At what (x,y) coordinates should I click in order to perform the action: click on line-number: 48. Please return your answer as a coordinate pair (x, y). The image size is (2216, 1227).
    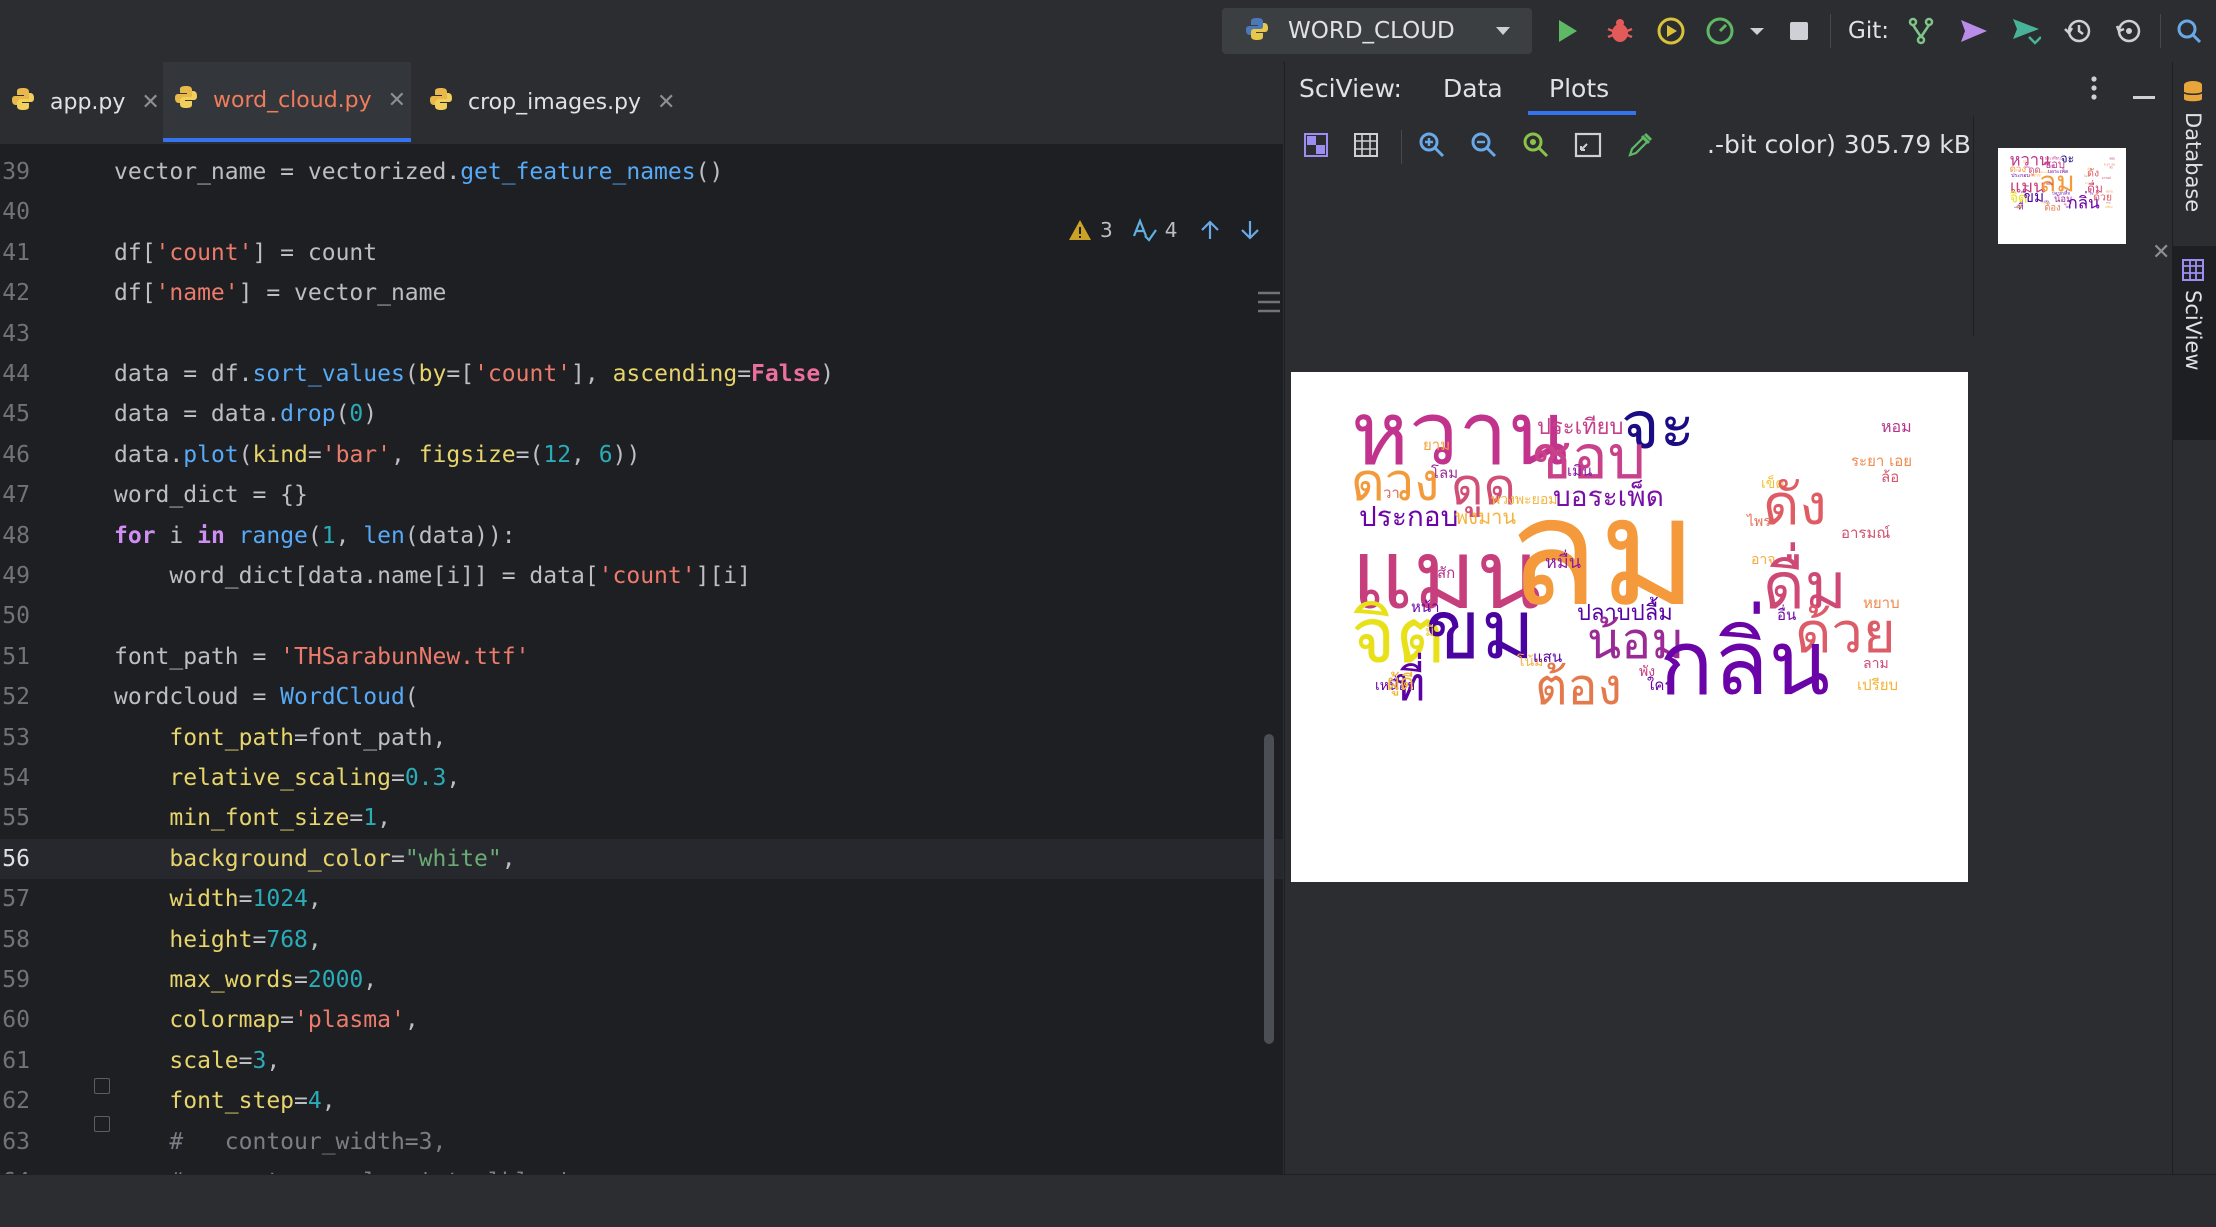
    Looking at the image, I should click on (16, 535).